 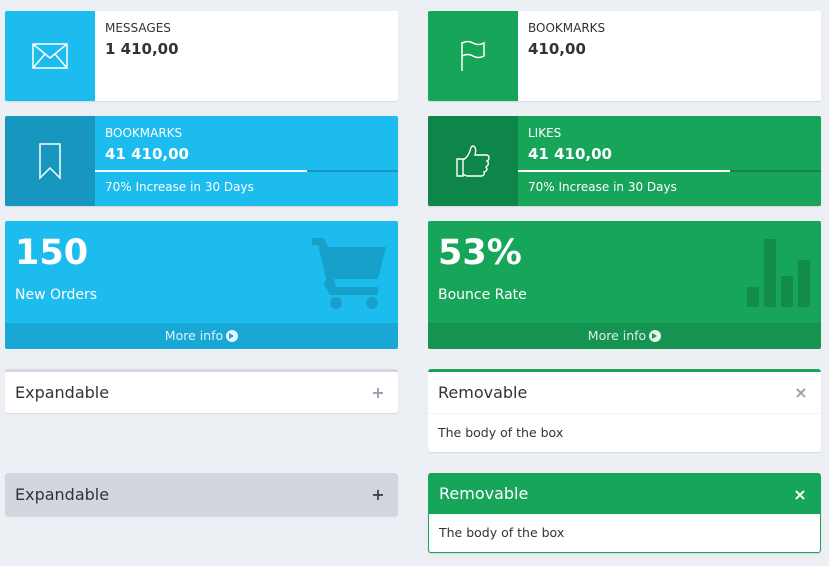 I want to click on info-box-label: MESSAGES, so click(x=138, y=28).